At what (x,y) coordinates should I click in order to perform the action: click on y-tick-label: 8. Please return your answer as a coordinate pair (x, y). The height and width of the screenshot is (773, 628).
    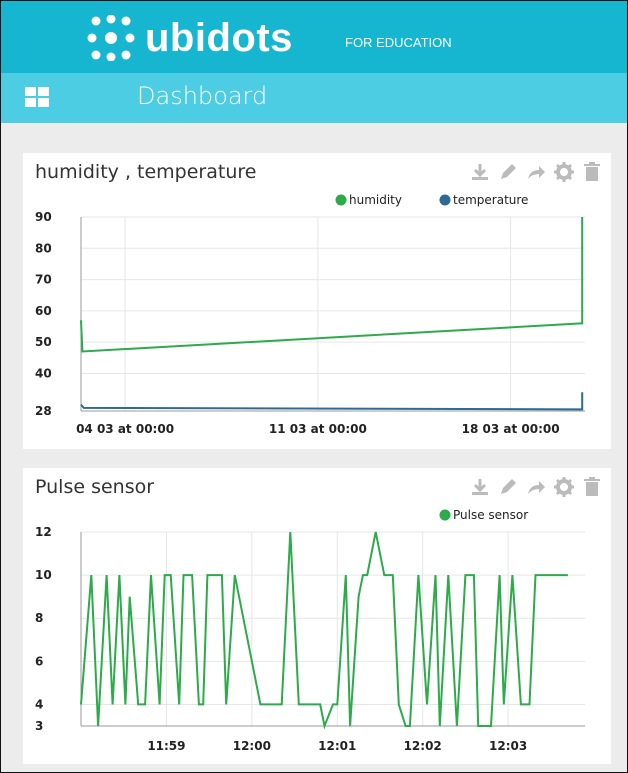
    Looking at the image, I should click on (39, 618).